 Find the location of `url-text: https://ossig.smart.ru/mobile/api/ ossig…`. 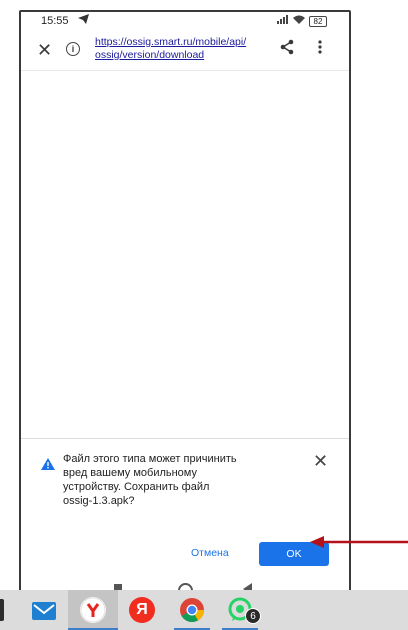

url-text: https://ossig.smart.ru/mobile/api/ ossig… is located at coordinates (185, 49).